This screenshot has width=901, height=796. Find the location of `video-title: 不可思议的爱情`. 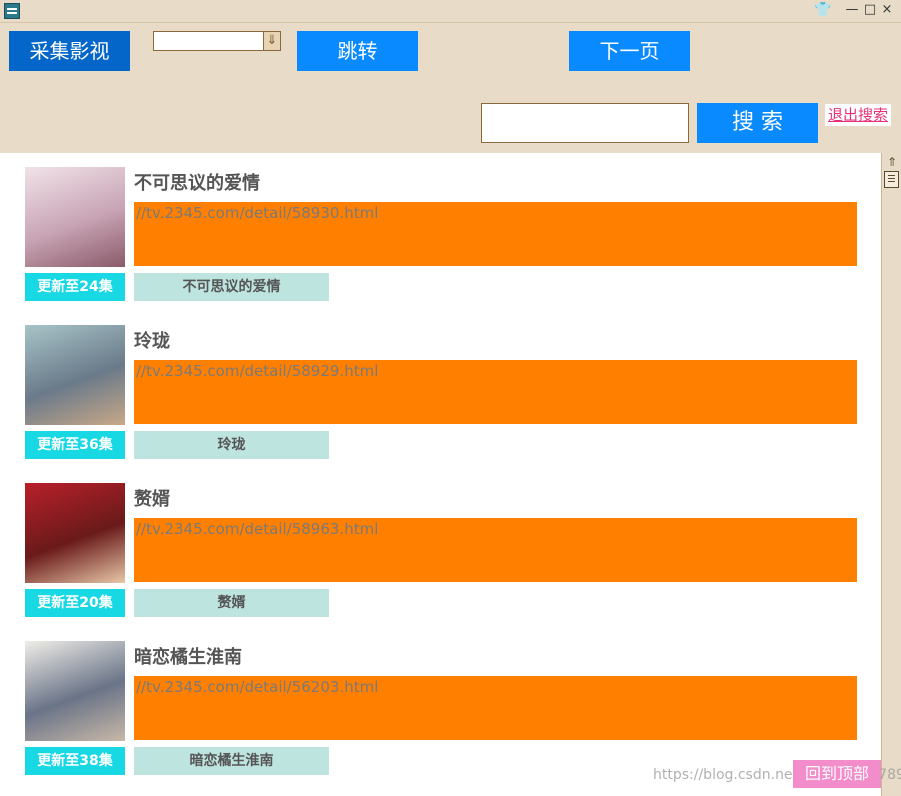

video-title: 不可思议的爱情 is located at coordinates (197, 183).